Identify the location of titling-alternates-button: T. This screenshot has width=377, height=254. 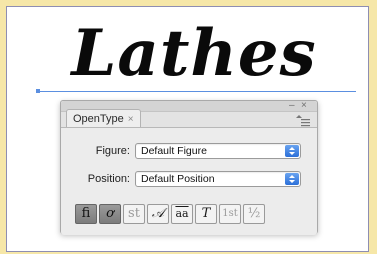
(206, 214).